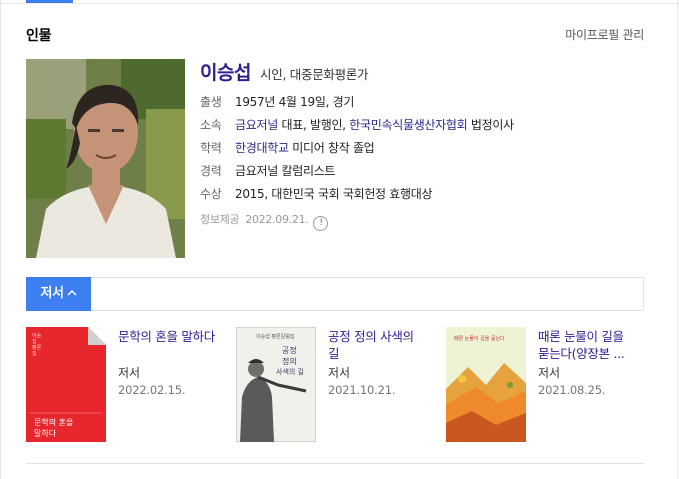  What do you see at coordinates (225, 73) in the screenshot?
I see `person-name-link: 이승섭` at bounding box center [225, 73].